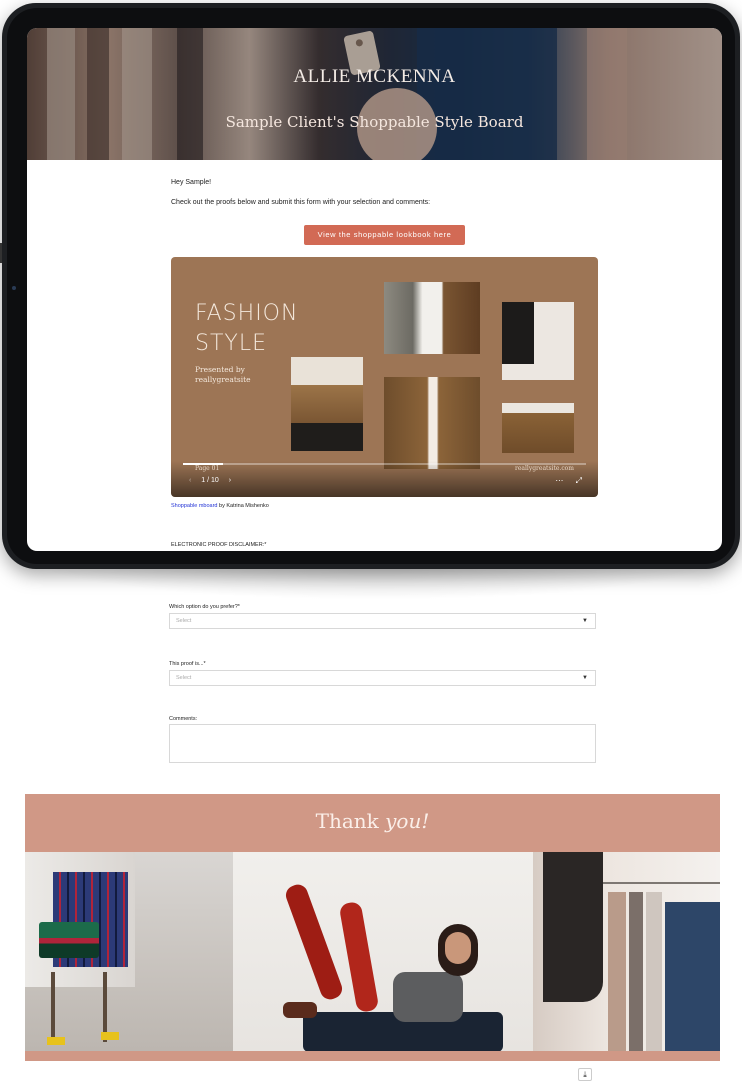 This screenshot has height=1083, width=742. Describe the element at coordinates (194, 506) in the screenshot. I see `credit-link: Shoppable mboard` at that location.